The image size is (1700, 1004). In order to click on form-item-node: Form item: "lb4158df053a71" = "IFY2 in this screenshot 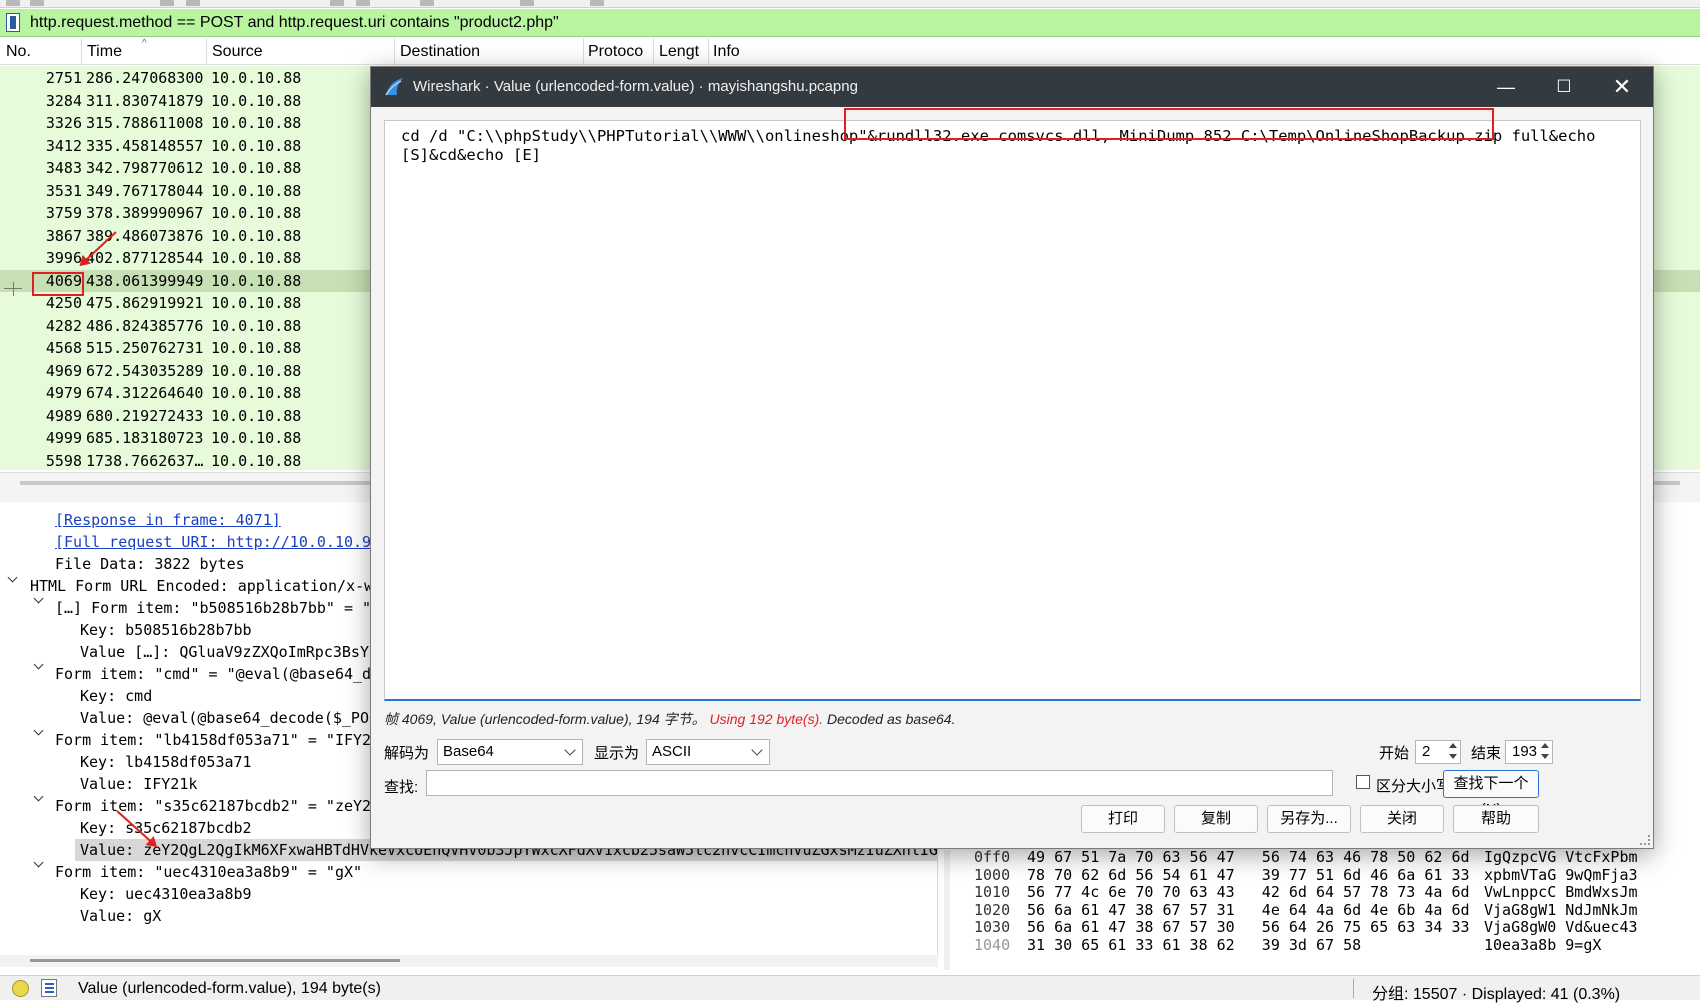, I will do `click(213, 740)`.